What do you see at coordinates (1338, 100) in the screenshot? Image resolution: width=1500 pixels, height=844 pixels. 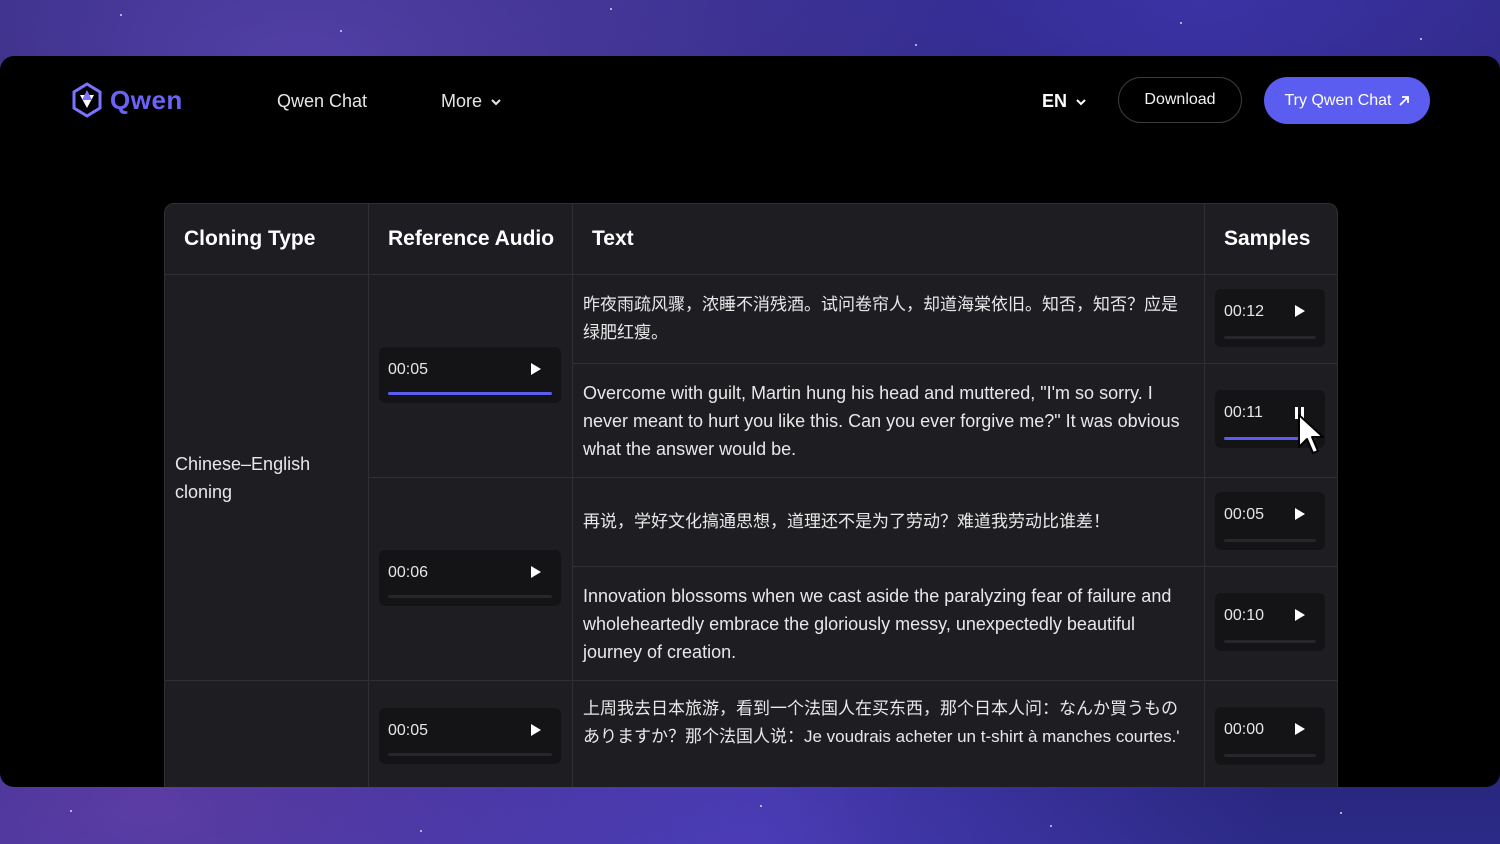 I see `try-qwen-chat-label: Try Qwen Chat` at bounding box center [1338, 100].